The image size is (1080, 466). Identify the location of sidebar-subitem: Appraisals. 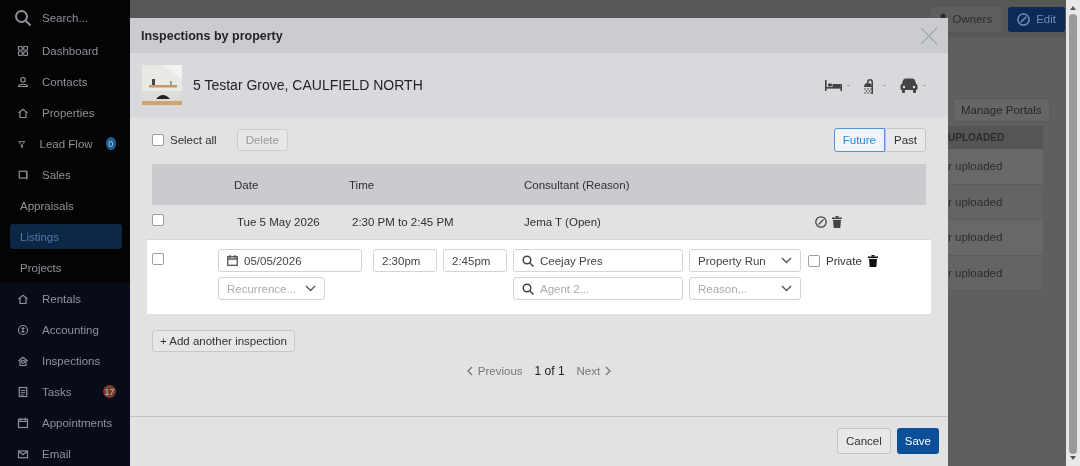
(66, 205).